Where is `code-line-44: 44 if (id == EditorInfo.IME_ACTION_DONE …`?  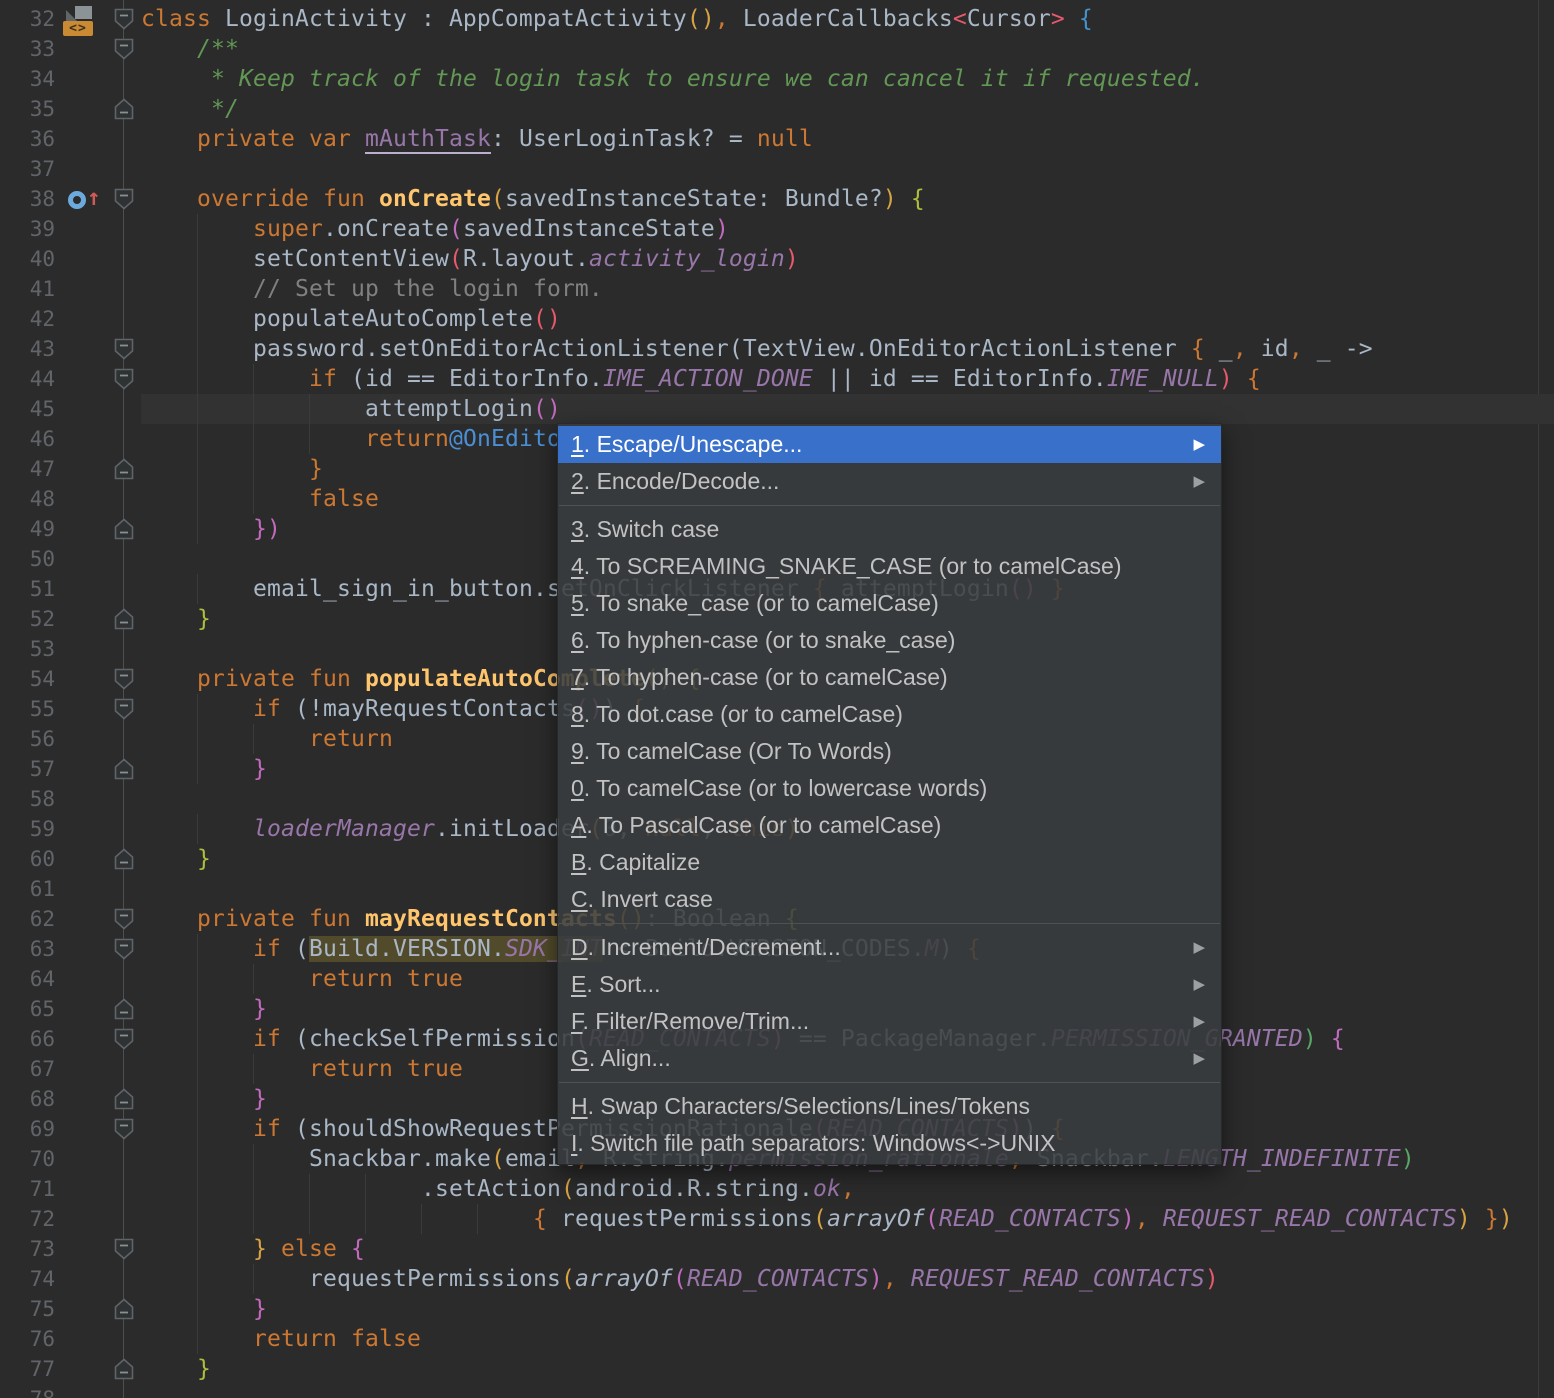
code-line-44: 44 if (id == EditorInfo.IME_ACTION_DONE … is located at coordinates (777, 379).